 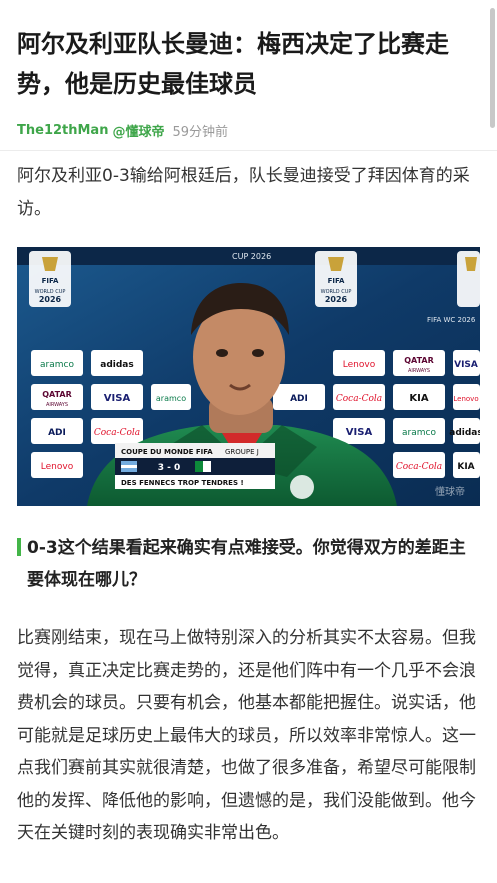 What do you see at coordinates (246, 564) in the screenshot?
I see `interview-question: 0-3这个结果看起来确实有点难接受。你觉得双方的差距主要体现在哪儿？` at bounding box center [246, 564].